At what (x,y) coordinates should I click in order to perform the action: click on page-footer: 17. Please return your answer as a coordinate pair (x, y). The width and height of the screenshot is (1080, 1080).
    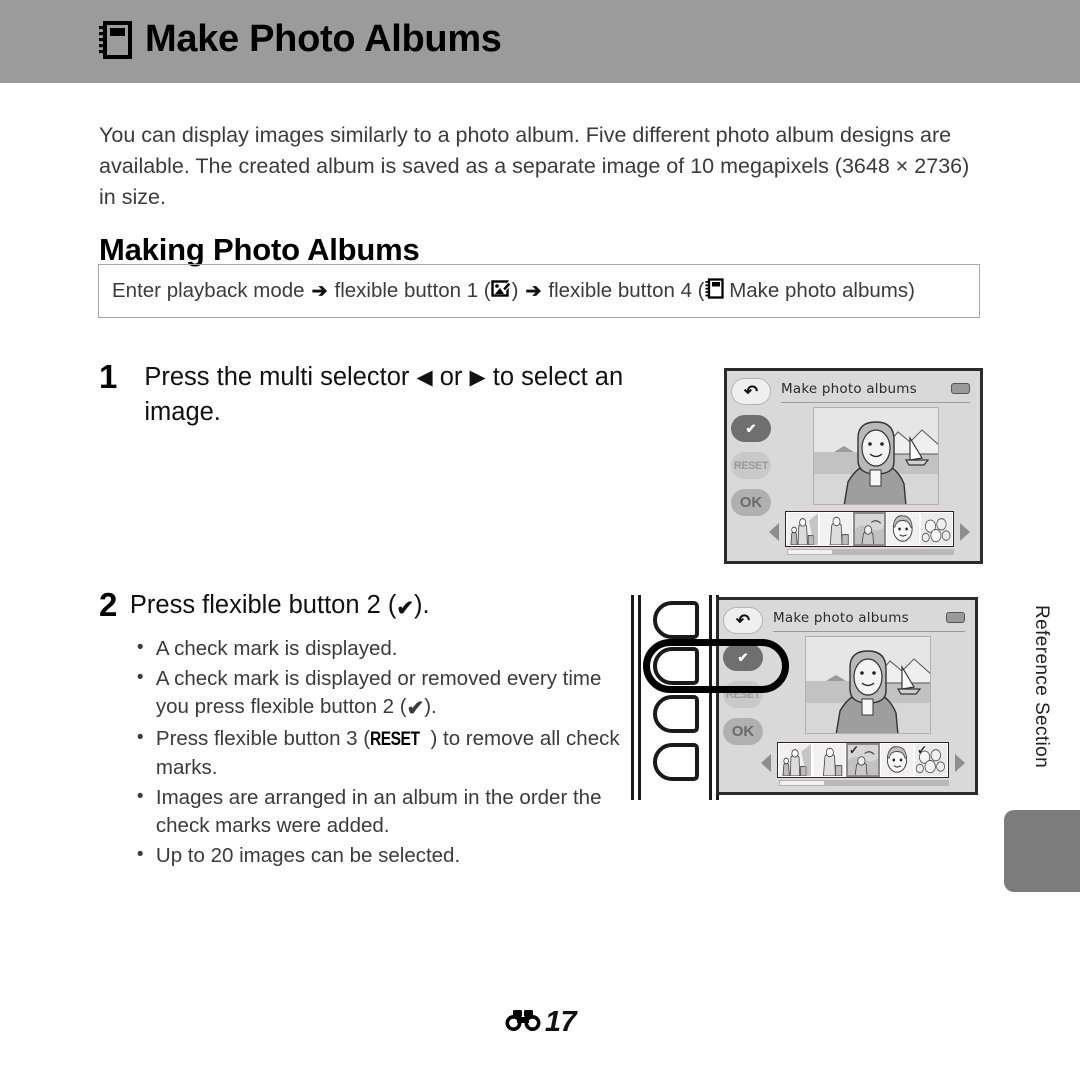
    Looking at the image, I should click on (540, 1022).